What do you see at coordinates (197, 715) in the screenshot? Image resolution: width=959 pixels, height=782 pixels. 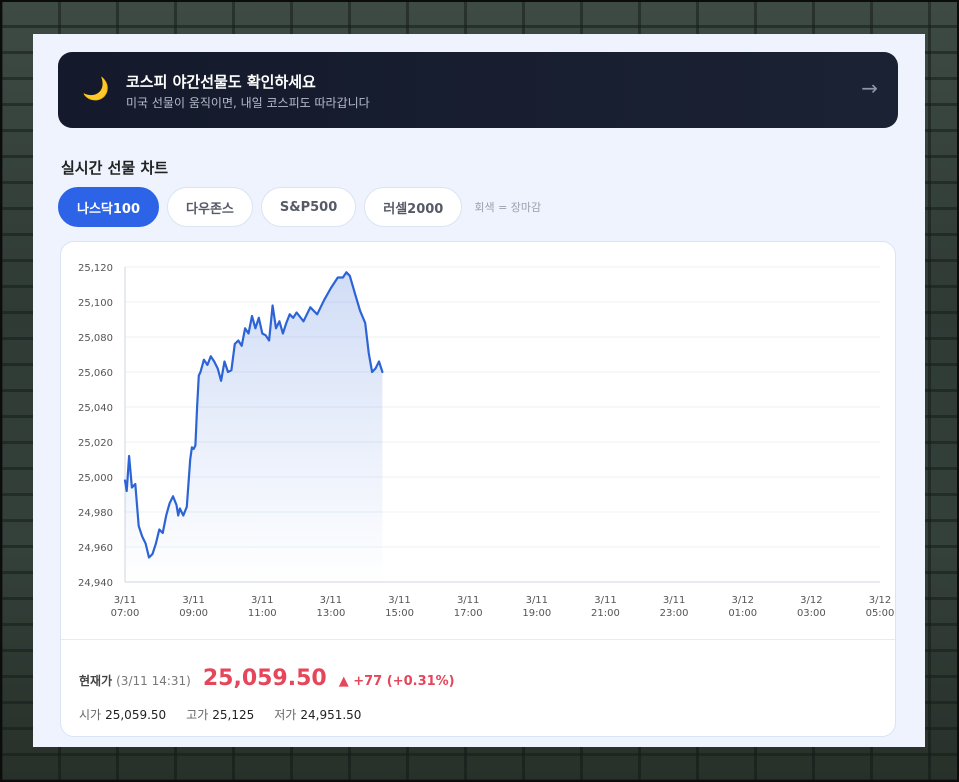 I see `stat-high-label: 고가` at bounding box center [197, 715].